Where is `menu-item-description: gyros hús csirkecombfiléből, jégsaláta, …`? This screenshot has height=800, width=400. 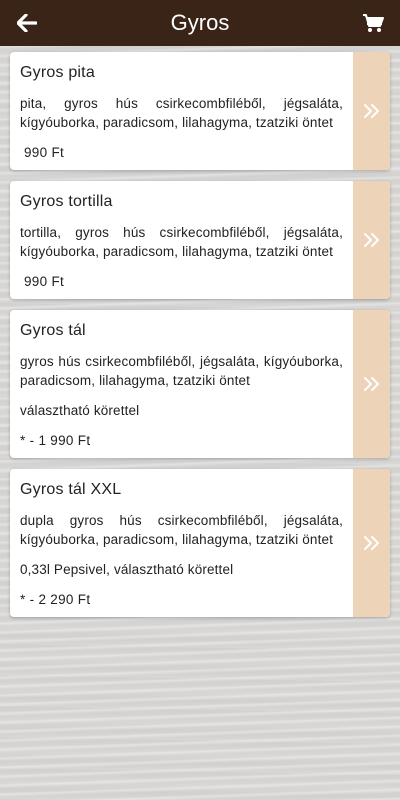
menu-item-description: gyros hús csirkecombfiléből, jégsaláta, … is located at coordinates (181, 371).